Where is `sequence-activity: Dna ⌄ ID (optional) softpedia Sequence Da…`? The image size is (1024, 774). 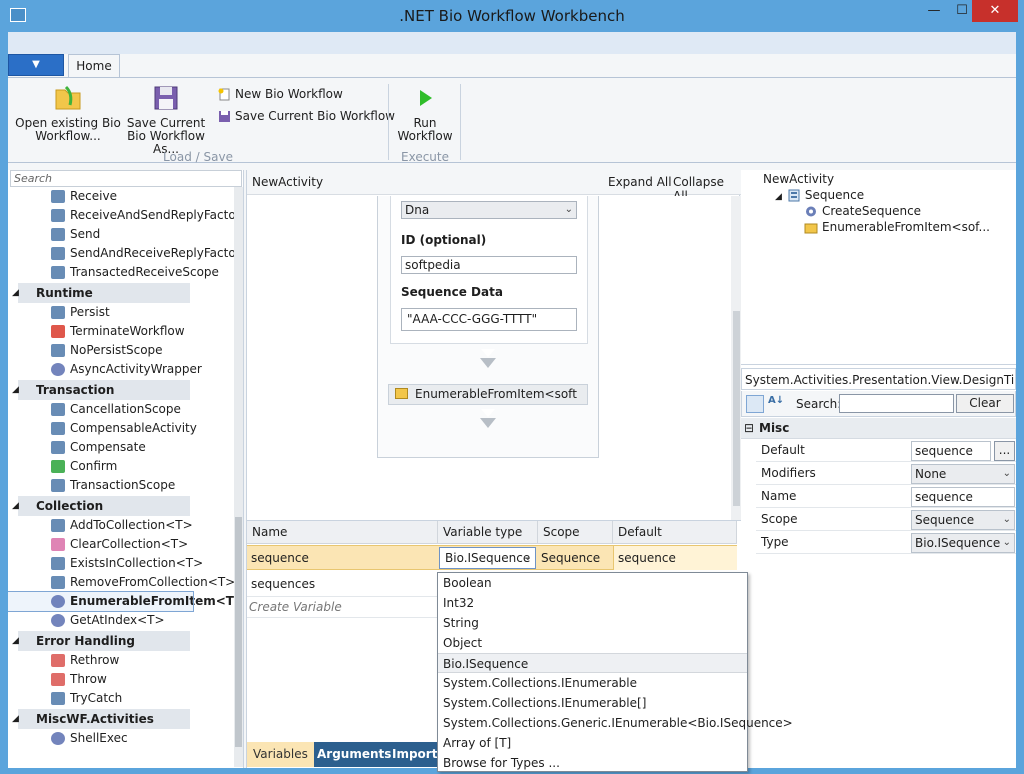 sequence-activity: Dna ⌄ ID (optional) softpedia Sequence Da… is located at coordinates (488, 327).